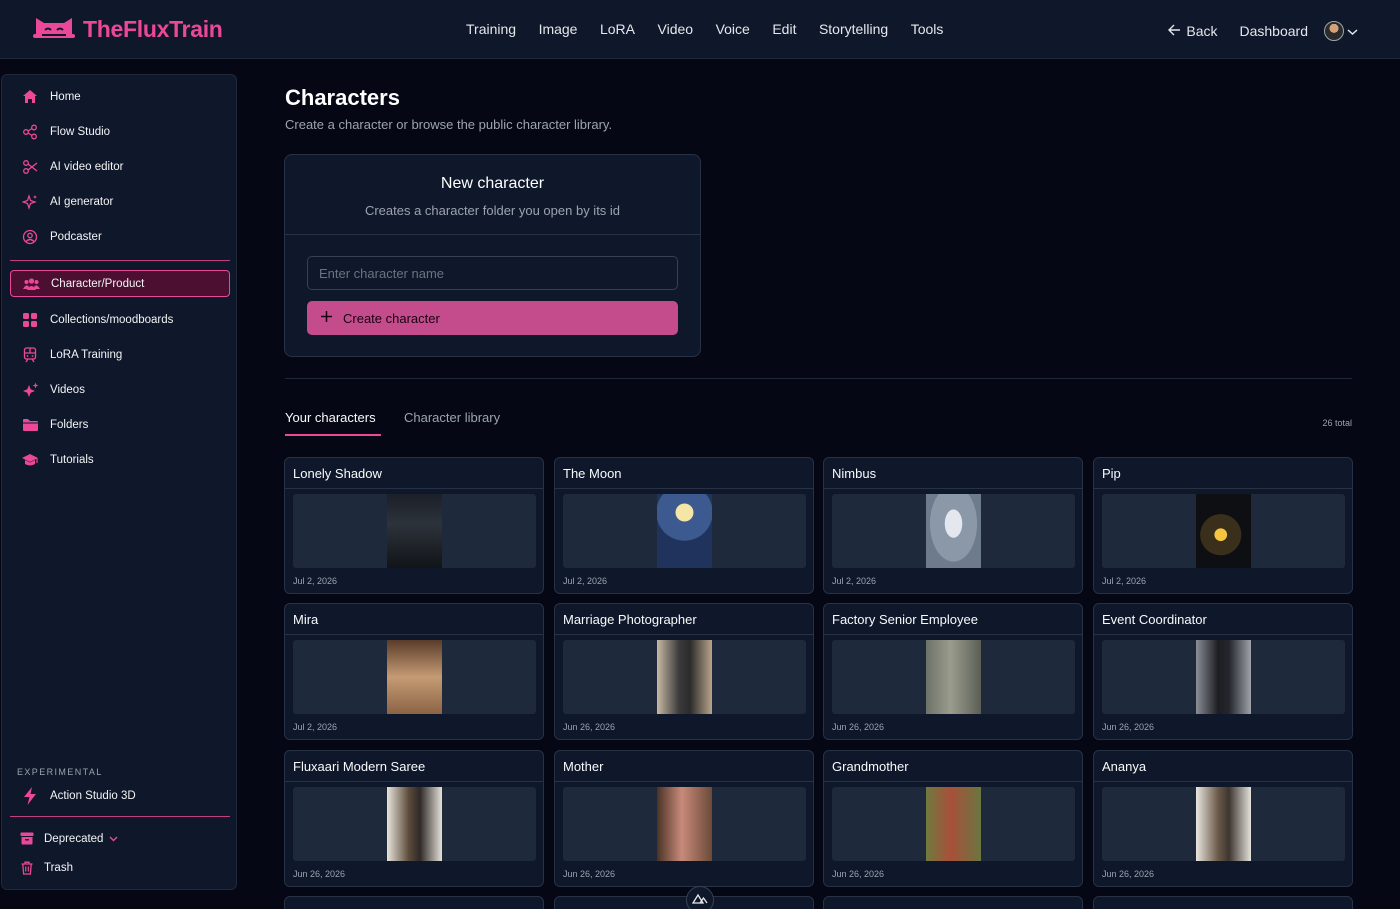 Image resolution: width=1400 pixels, height=909 pixels. I want to click on nav-voice: Voice, so click(733, 29).